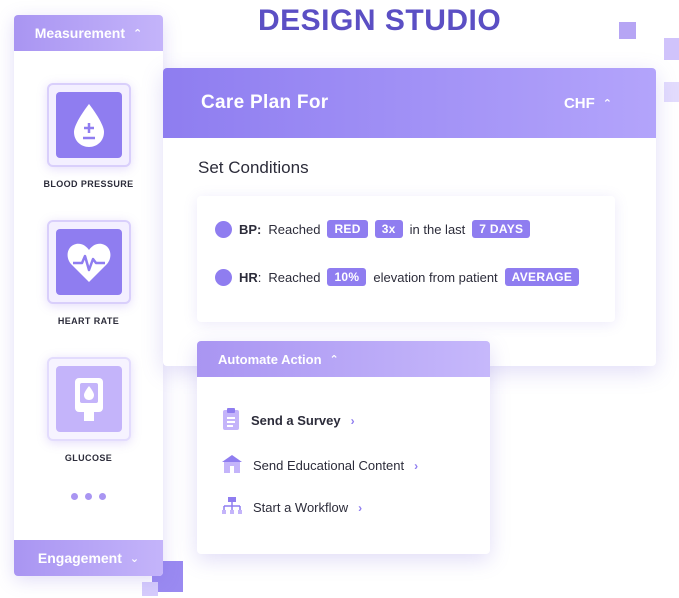 The width and height of the screenshot is (679, 598). I want to click on condition-pill: 7 DAYS, so click(501, 229).